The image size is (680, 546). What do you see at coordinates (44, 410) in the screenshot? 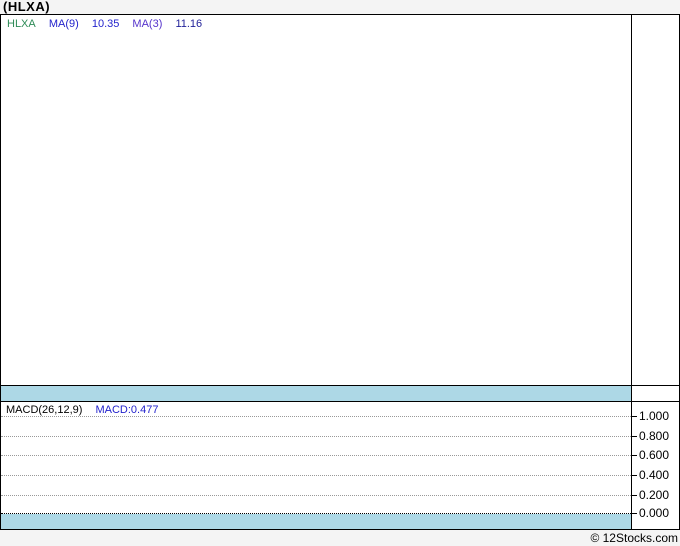
I see `macd-legend-label: MACD(26,12,9)` at bounding box center [44, 410].